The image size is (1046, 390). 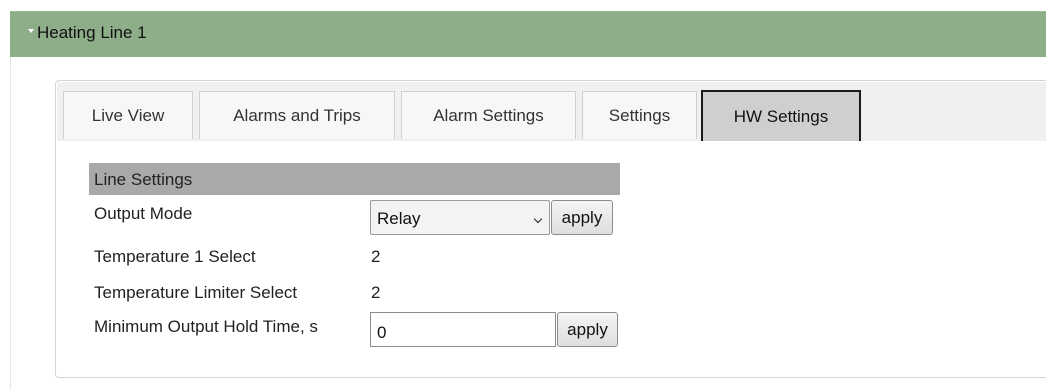 What do you see at coordinates (143, 213) in the screenshot?
I see `output-mode-label: Output Mode` at bounding box center [143, 213].